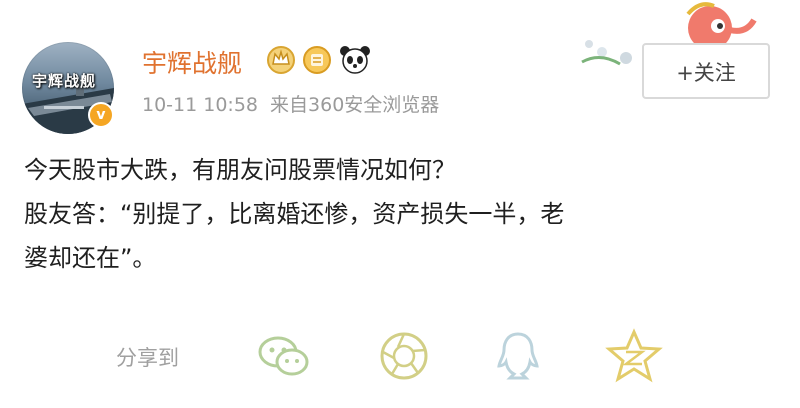  I want to click on post-meta: 10-11 10:58 来自360安全浏览器, so click(296, 103).